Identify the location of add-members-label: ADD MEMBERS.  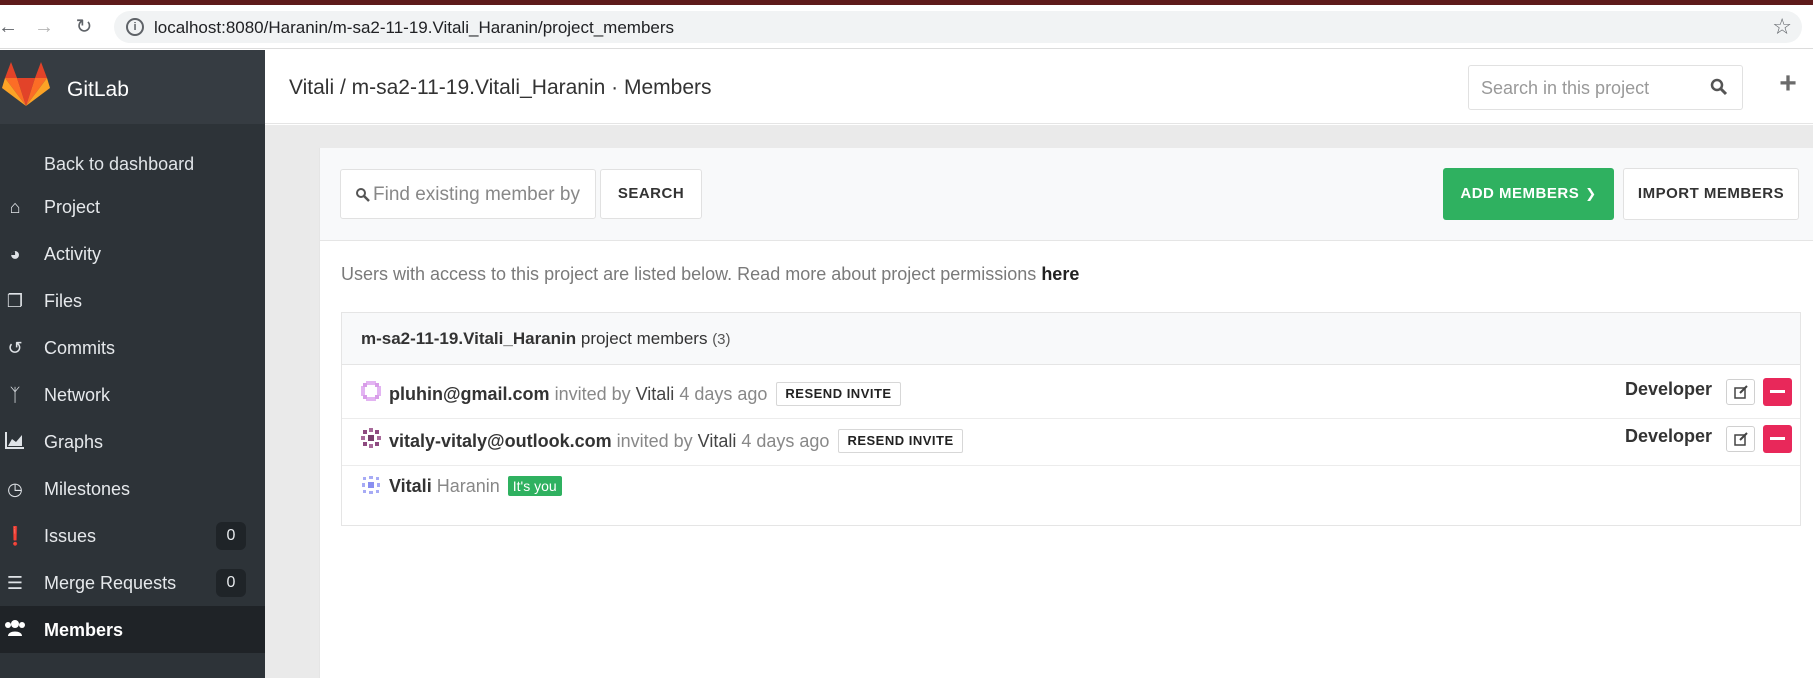
(1520, 193).